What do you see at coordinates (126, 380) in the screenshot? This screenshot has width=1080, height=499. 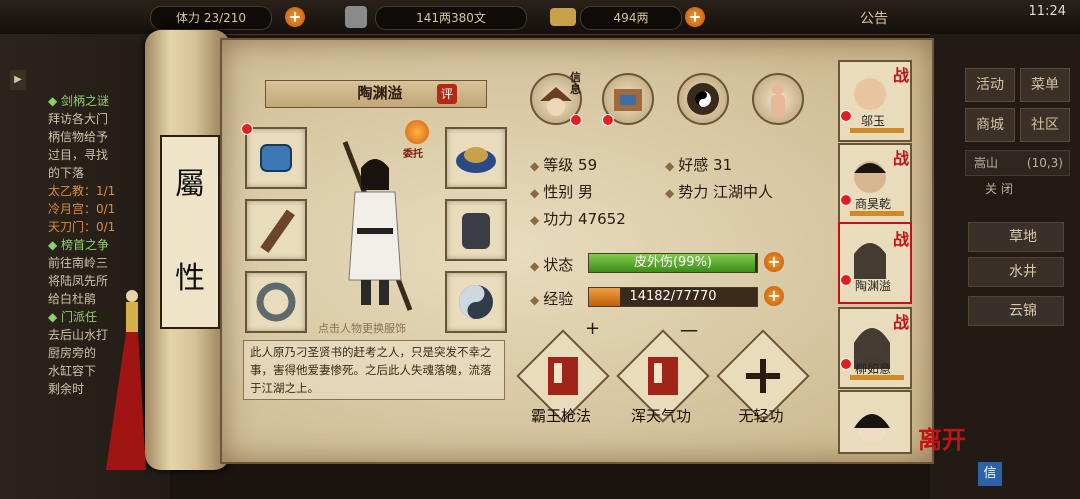 I see `tassel-icon` at bounding box center [126, 380].